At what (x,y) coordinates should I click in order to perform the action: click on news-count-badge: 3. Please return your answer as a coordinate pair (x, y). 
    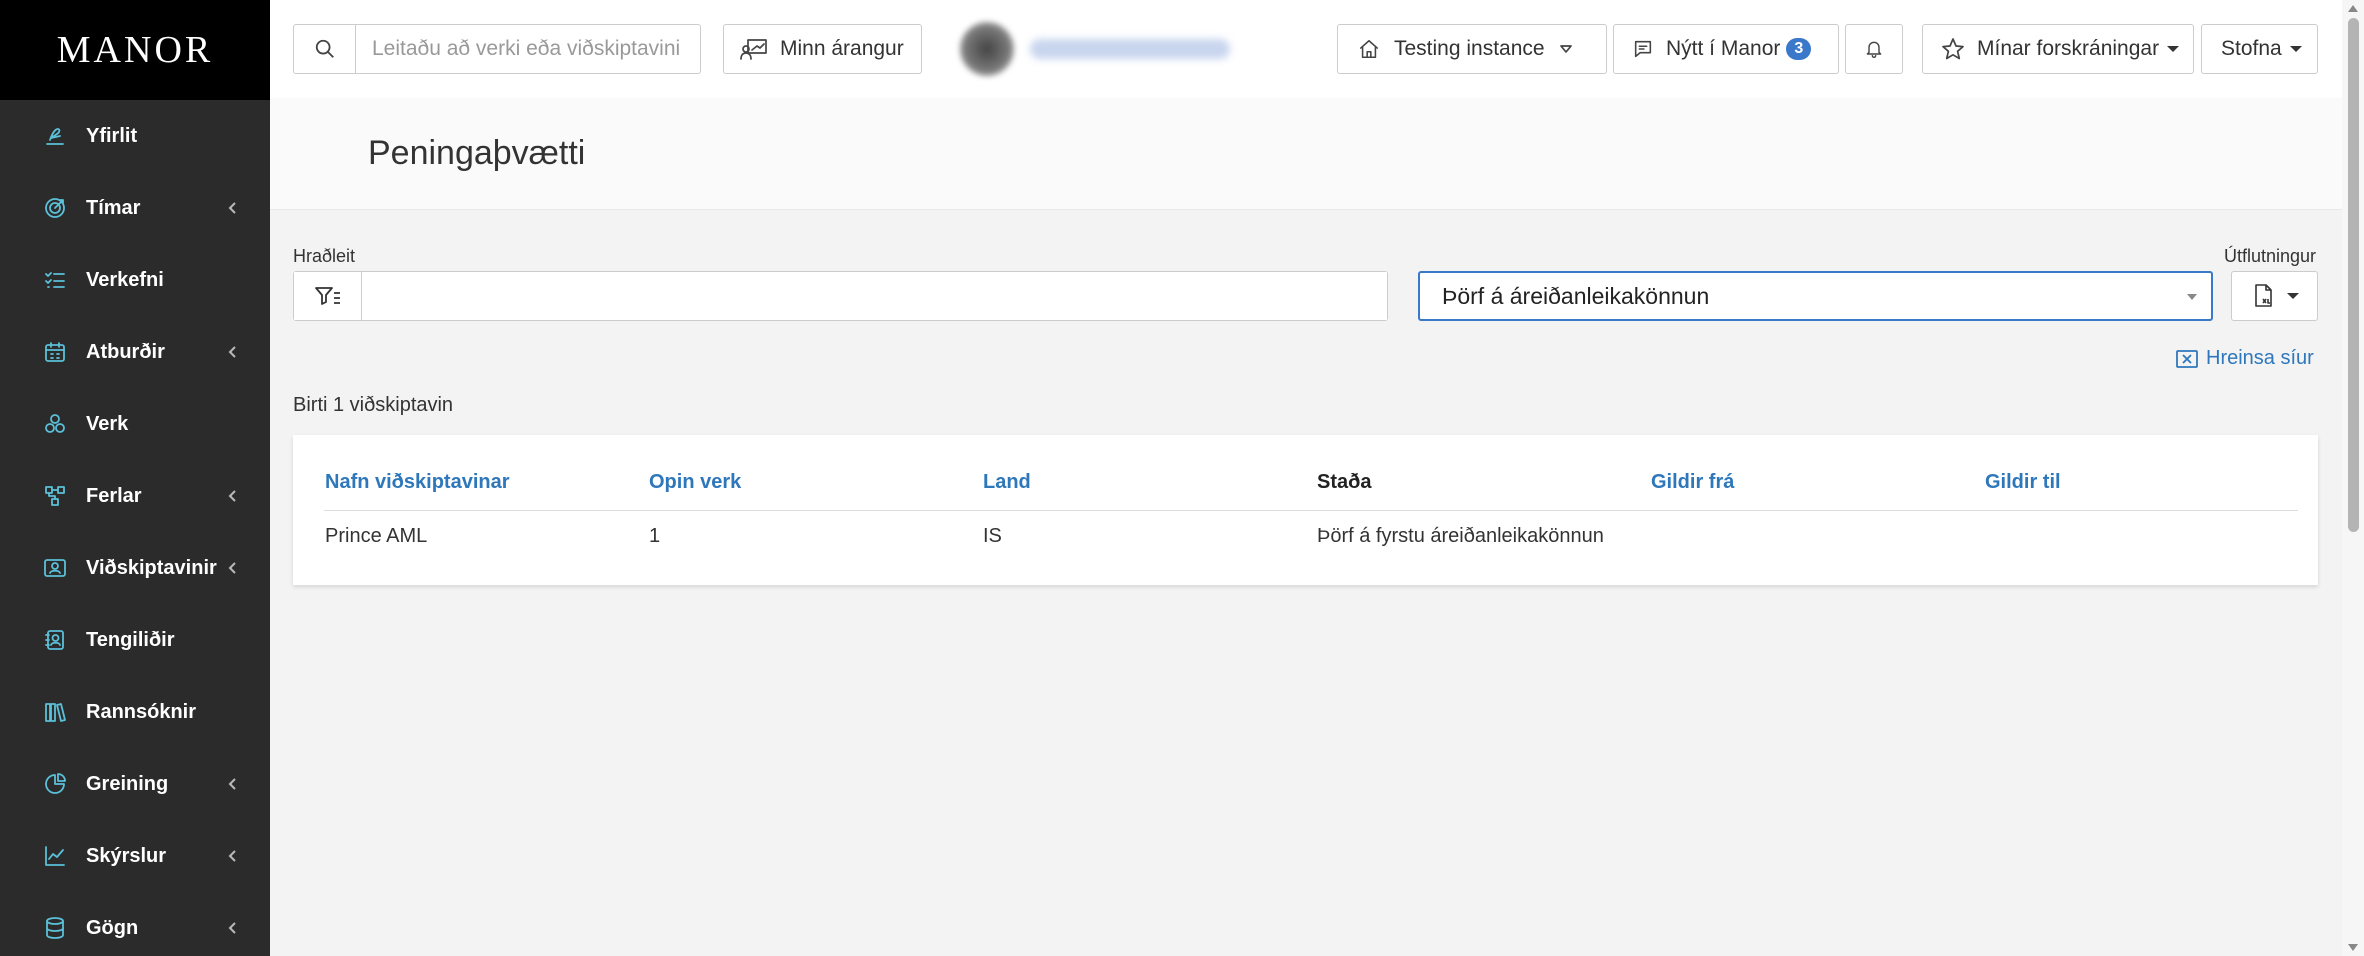
    Looking at the image, I should click on (1799, 49).